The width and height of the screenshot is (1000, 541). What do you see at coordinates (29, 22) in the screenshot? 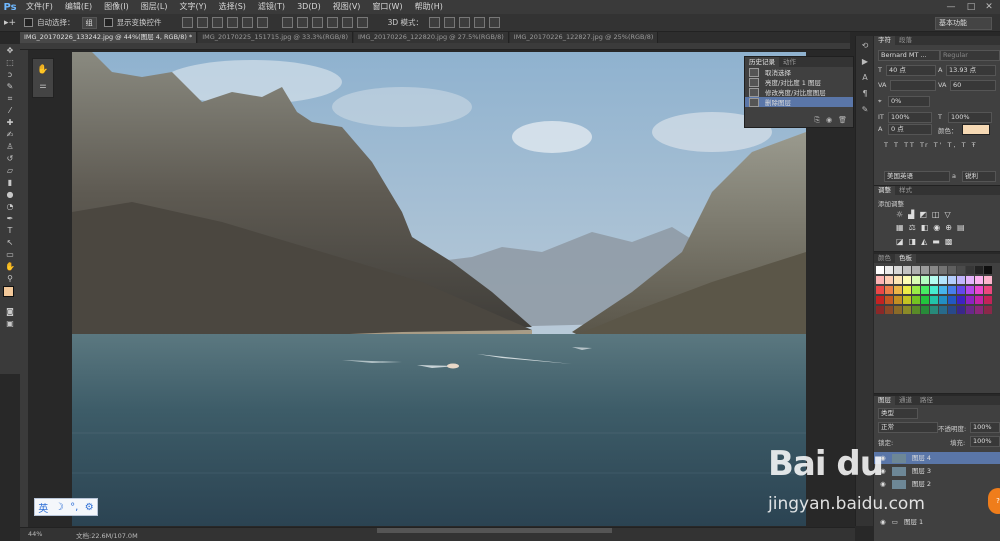
I see `auto-select-checkbox` at bounding box center [29, 22].